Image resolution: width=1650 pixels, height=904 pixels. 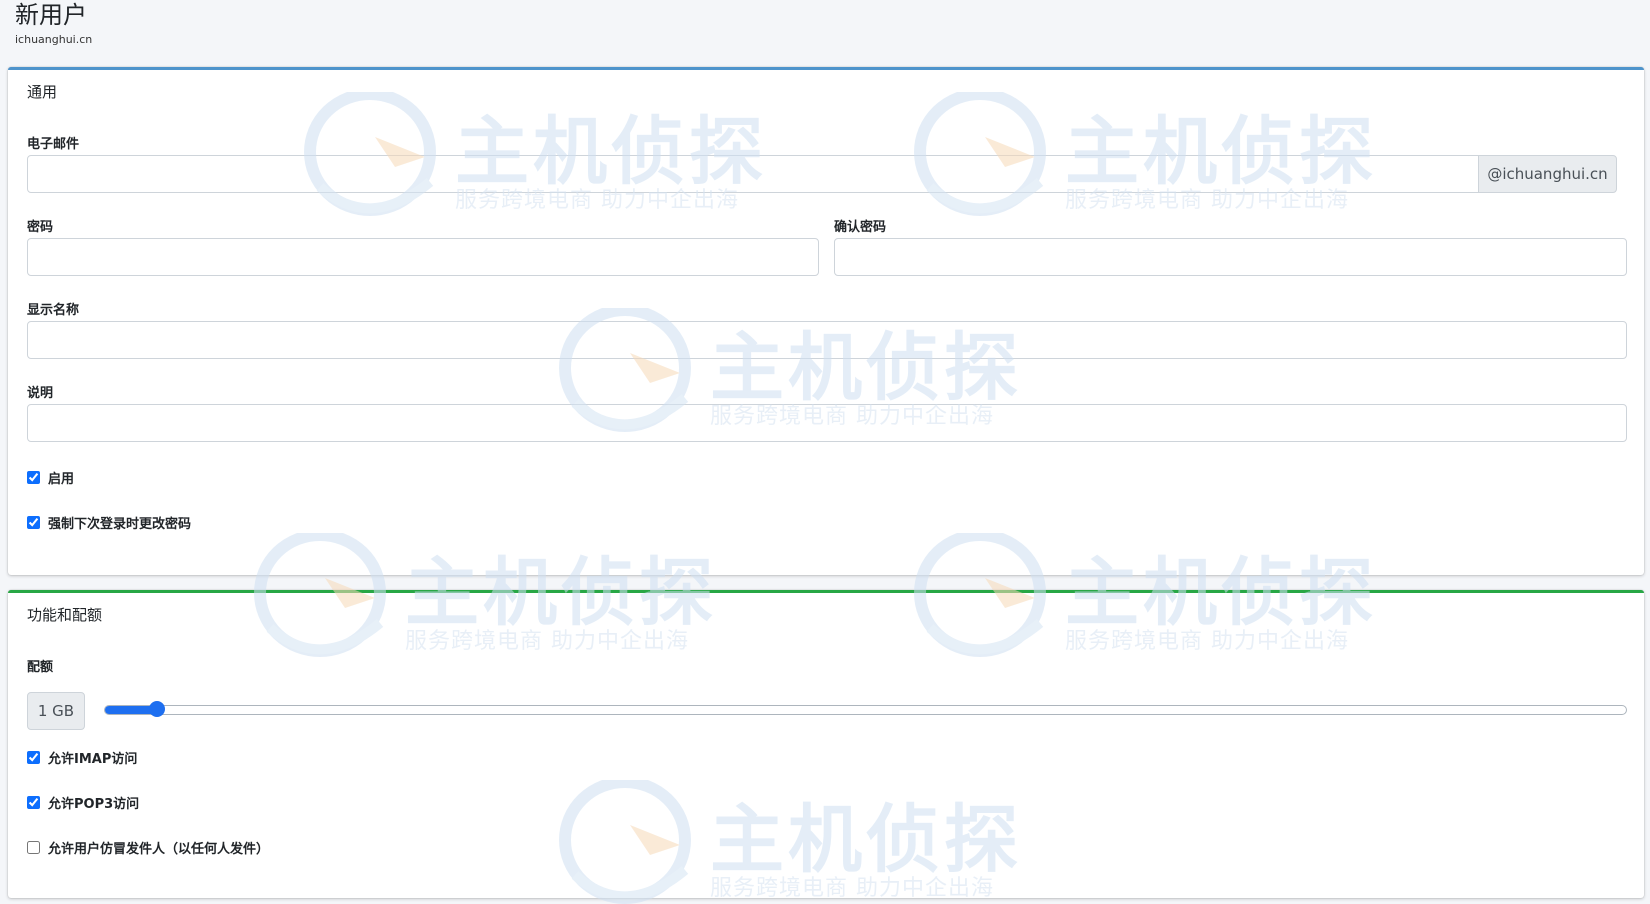 I want to click on enabled-checkbox, so click(x=33, y=477).